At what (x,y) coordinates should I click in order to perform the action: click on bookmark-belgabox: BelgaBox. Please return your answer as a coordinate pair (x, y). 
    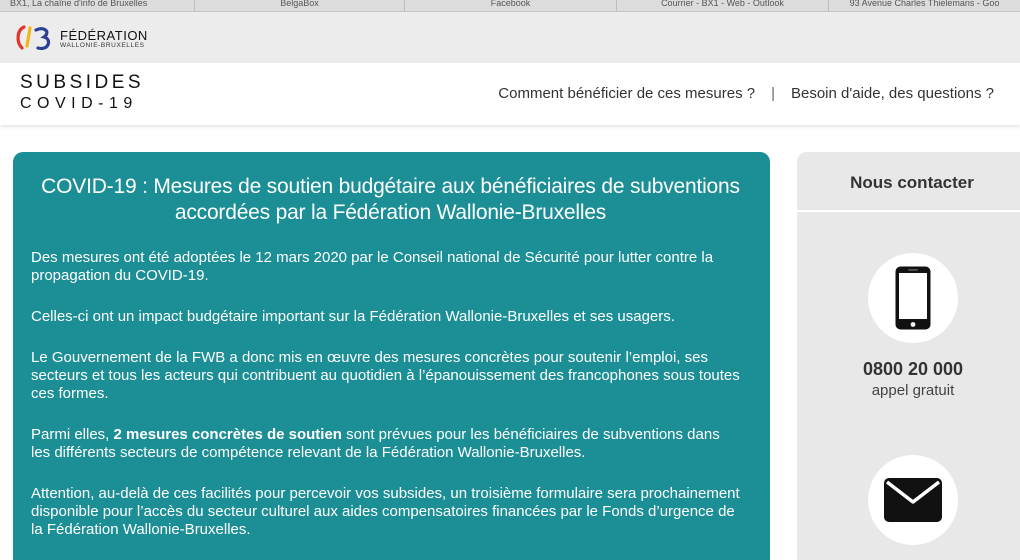
    Looking at the image, I should click on (300, 5).